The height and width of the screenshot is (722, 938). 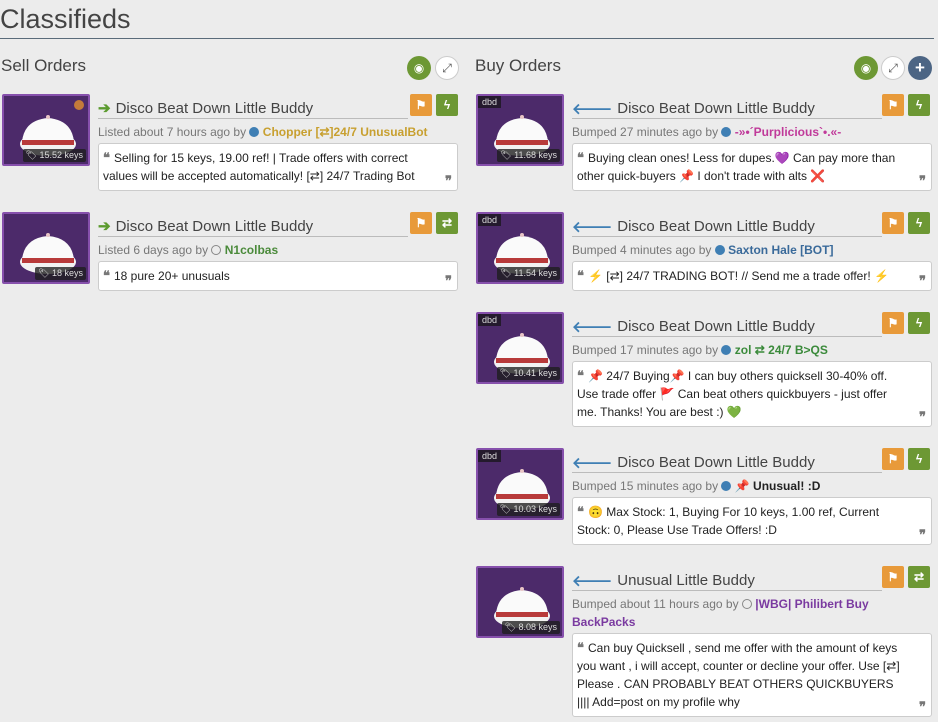 What do you see at coordinates (520, 130) in the screenshot?
I see `item-thumbnail: dbd 🏷 11.68 keys` at bounding box center [520, 130].